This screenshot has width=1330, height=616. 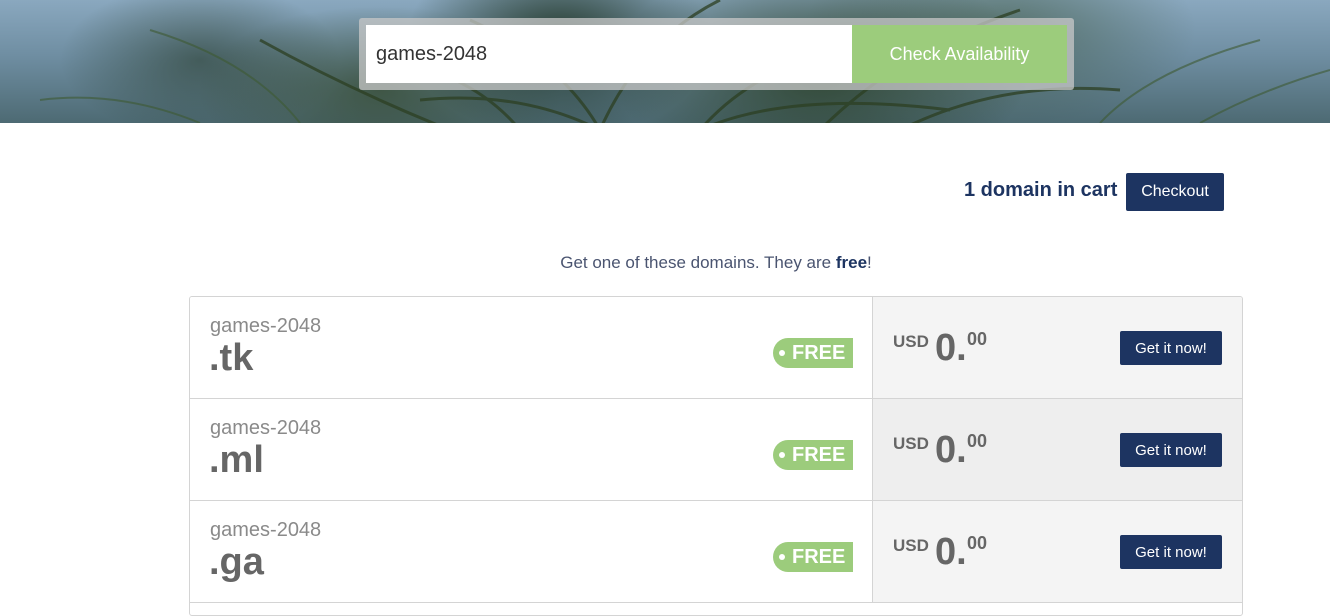 What do you see at coordinates (698, 262) in the screenshot?
I see `promo-text: Get one of these domains. They are` at bounding box center [698, 262].